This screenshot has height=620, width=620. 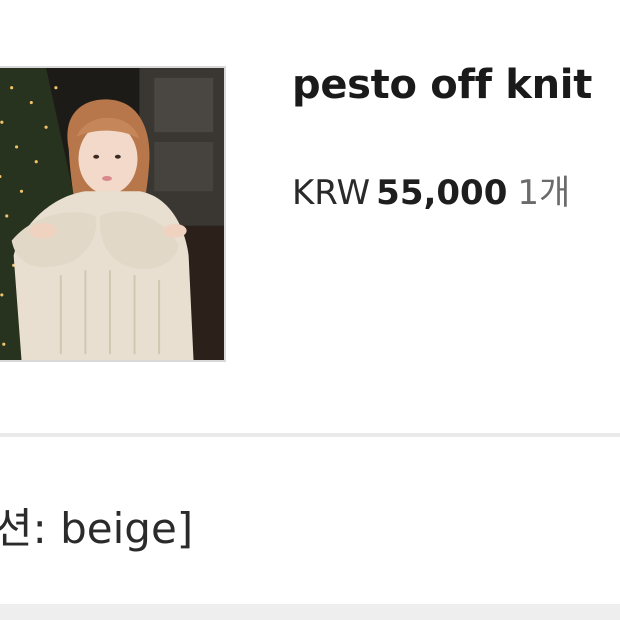 I want to click on bottom-separator, so click(x=310, y=612).